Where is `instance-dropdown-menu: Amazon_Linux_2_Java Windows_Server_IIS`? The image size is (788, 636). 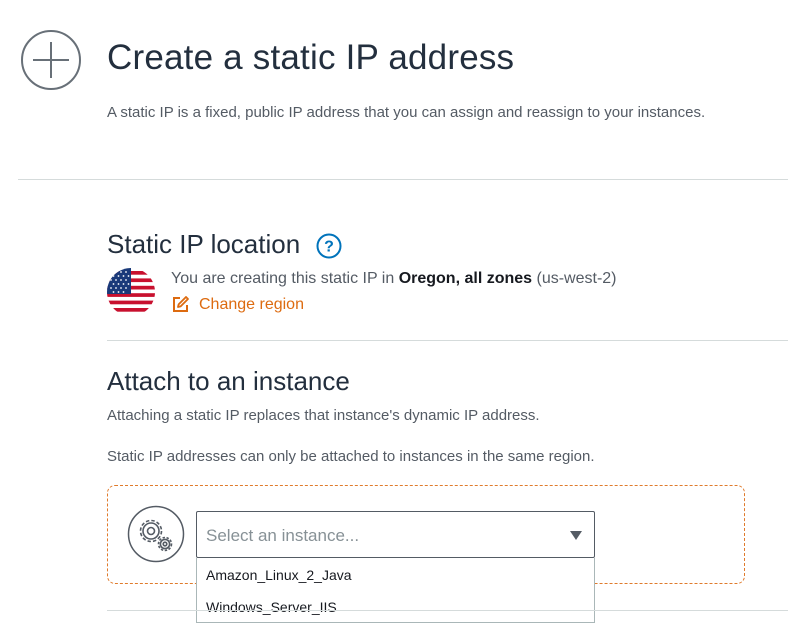
instance-dropdown-menu: Amazon_Linux_2_Java Windows_Server_IIS is located at coordinates (395, 590).